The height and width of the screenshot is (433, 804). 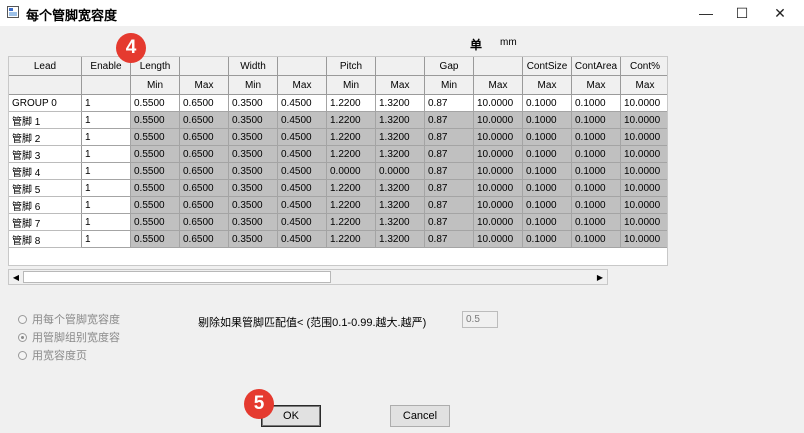 I want to click on radio-per-lead: 用每个管脚宽容度, so click(x=69, y=319).